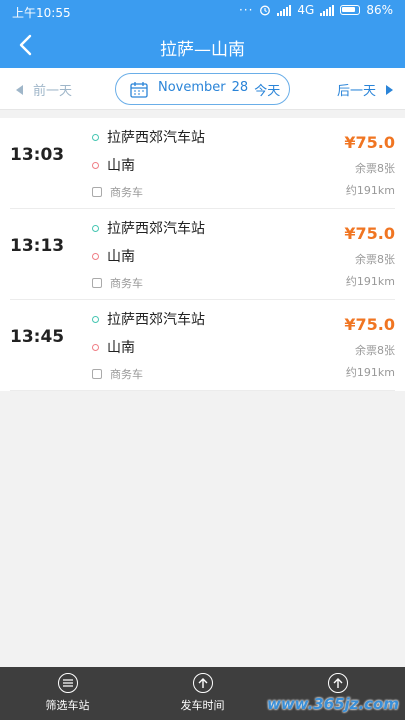  Describe the element at coordinates (356, 91) in the screenshot. I see `next-day-label: 后一天` at that location.